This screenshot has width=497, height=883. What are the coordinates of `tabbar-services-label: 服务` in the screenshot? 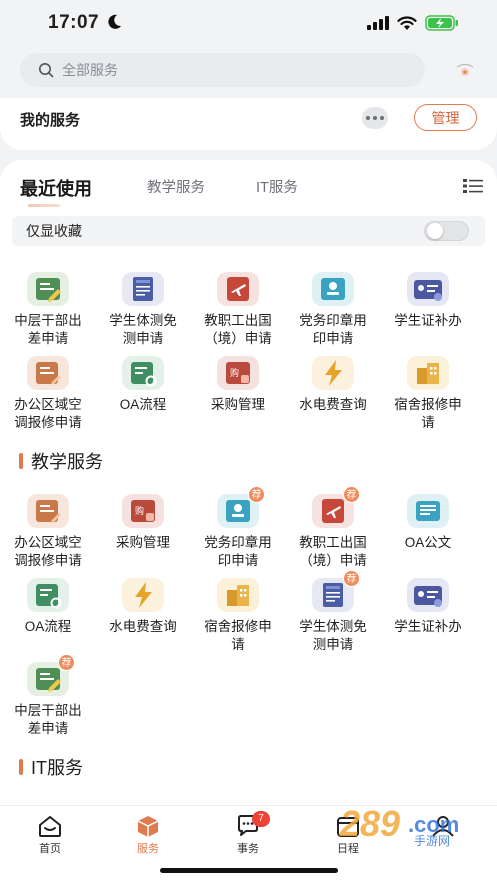 It's located at (148, 849).